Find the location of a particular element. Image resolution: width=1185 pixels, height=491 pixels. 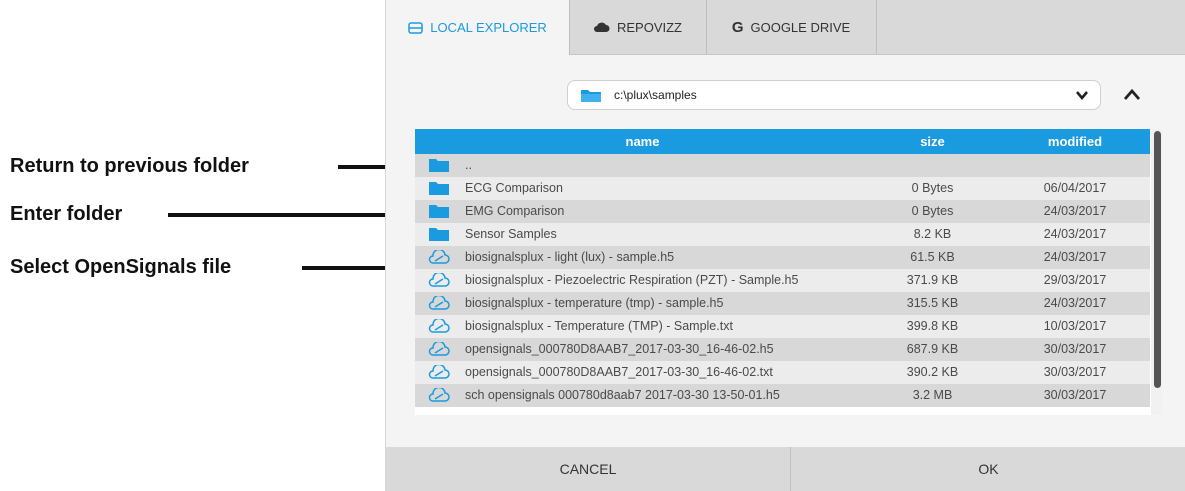

cloud-icon is located at coordinates (601, 27).